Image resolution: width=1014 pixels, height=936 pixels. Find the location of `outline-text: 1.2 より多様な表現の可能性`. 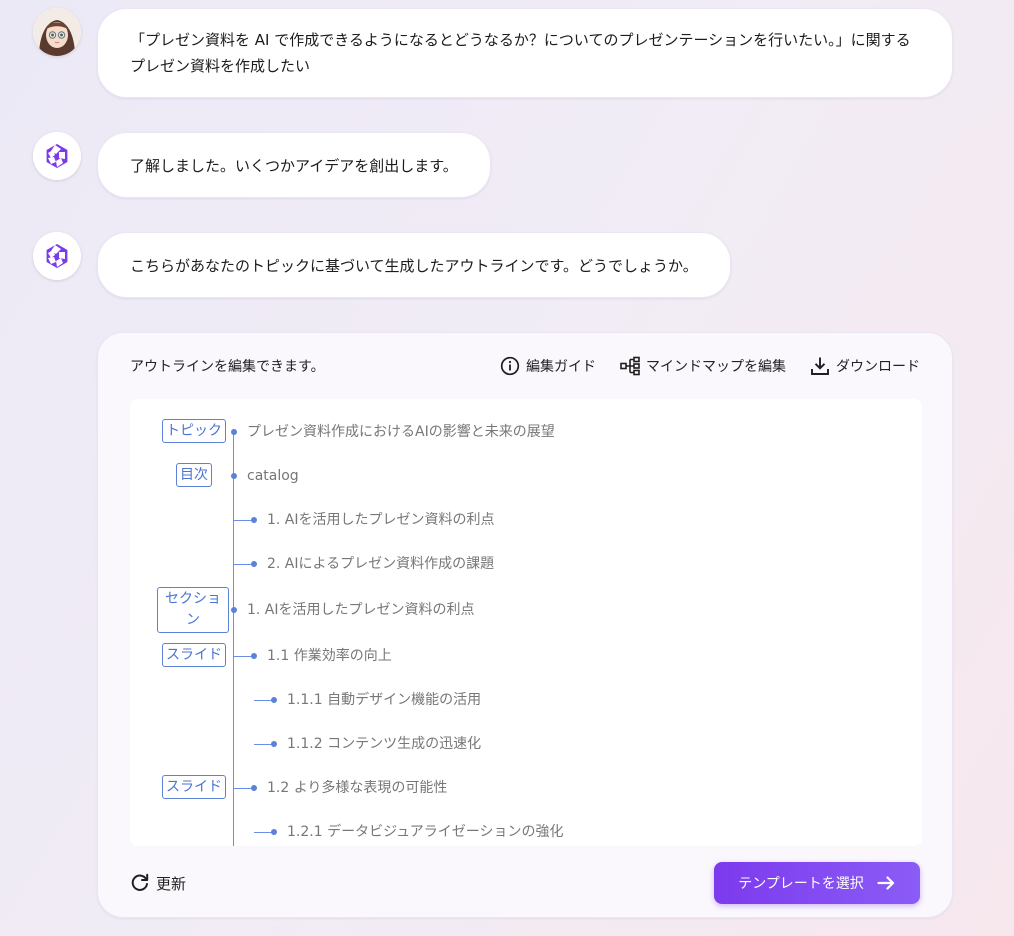

outline-text: 1.2 より多様な表現の可能性 is located at coordinates (357, 788).